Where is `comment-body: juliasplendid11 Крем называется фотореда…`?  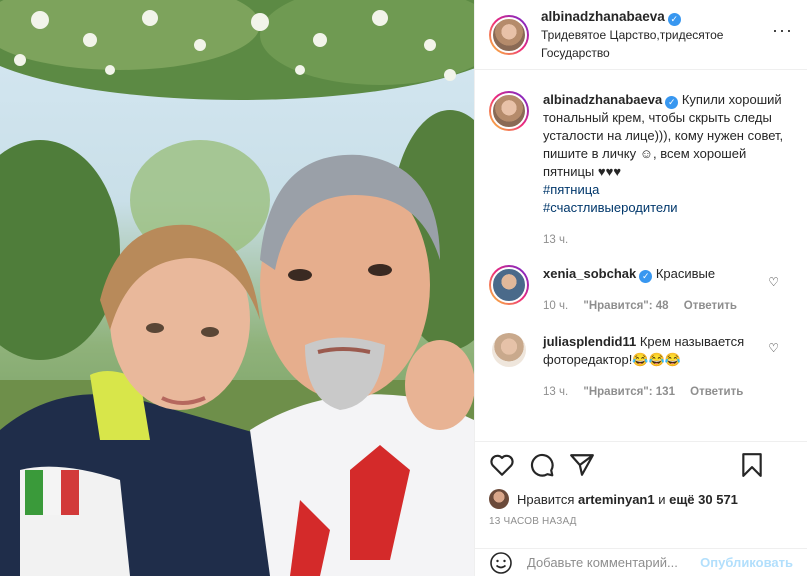 comment-body: juliasplendid11 Крем называется фотореда… is located at coordinates (658, 367).